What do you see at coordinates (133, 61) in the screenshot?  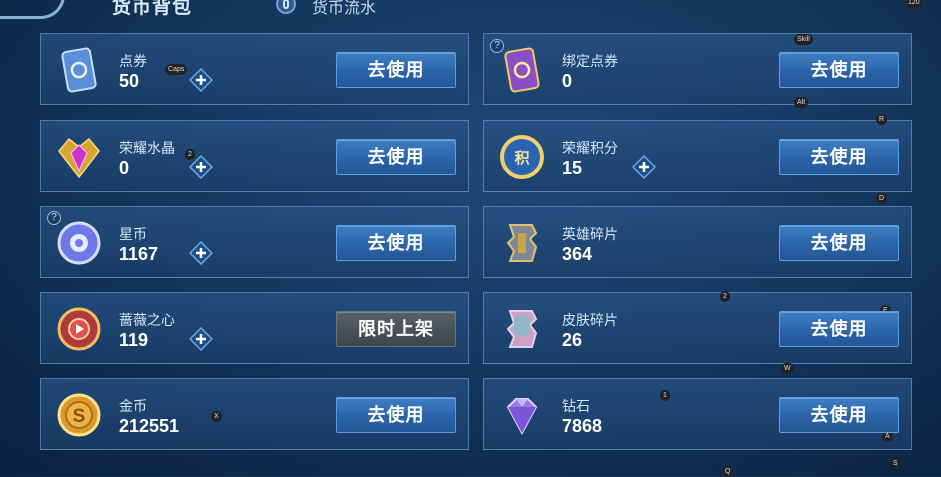 I see `currency-name: 点券` at bounding box center [133, 61].